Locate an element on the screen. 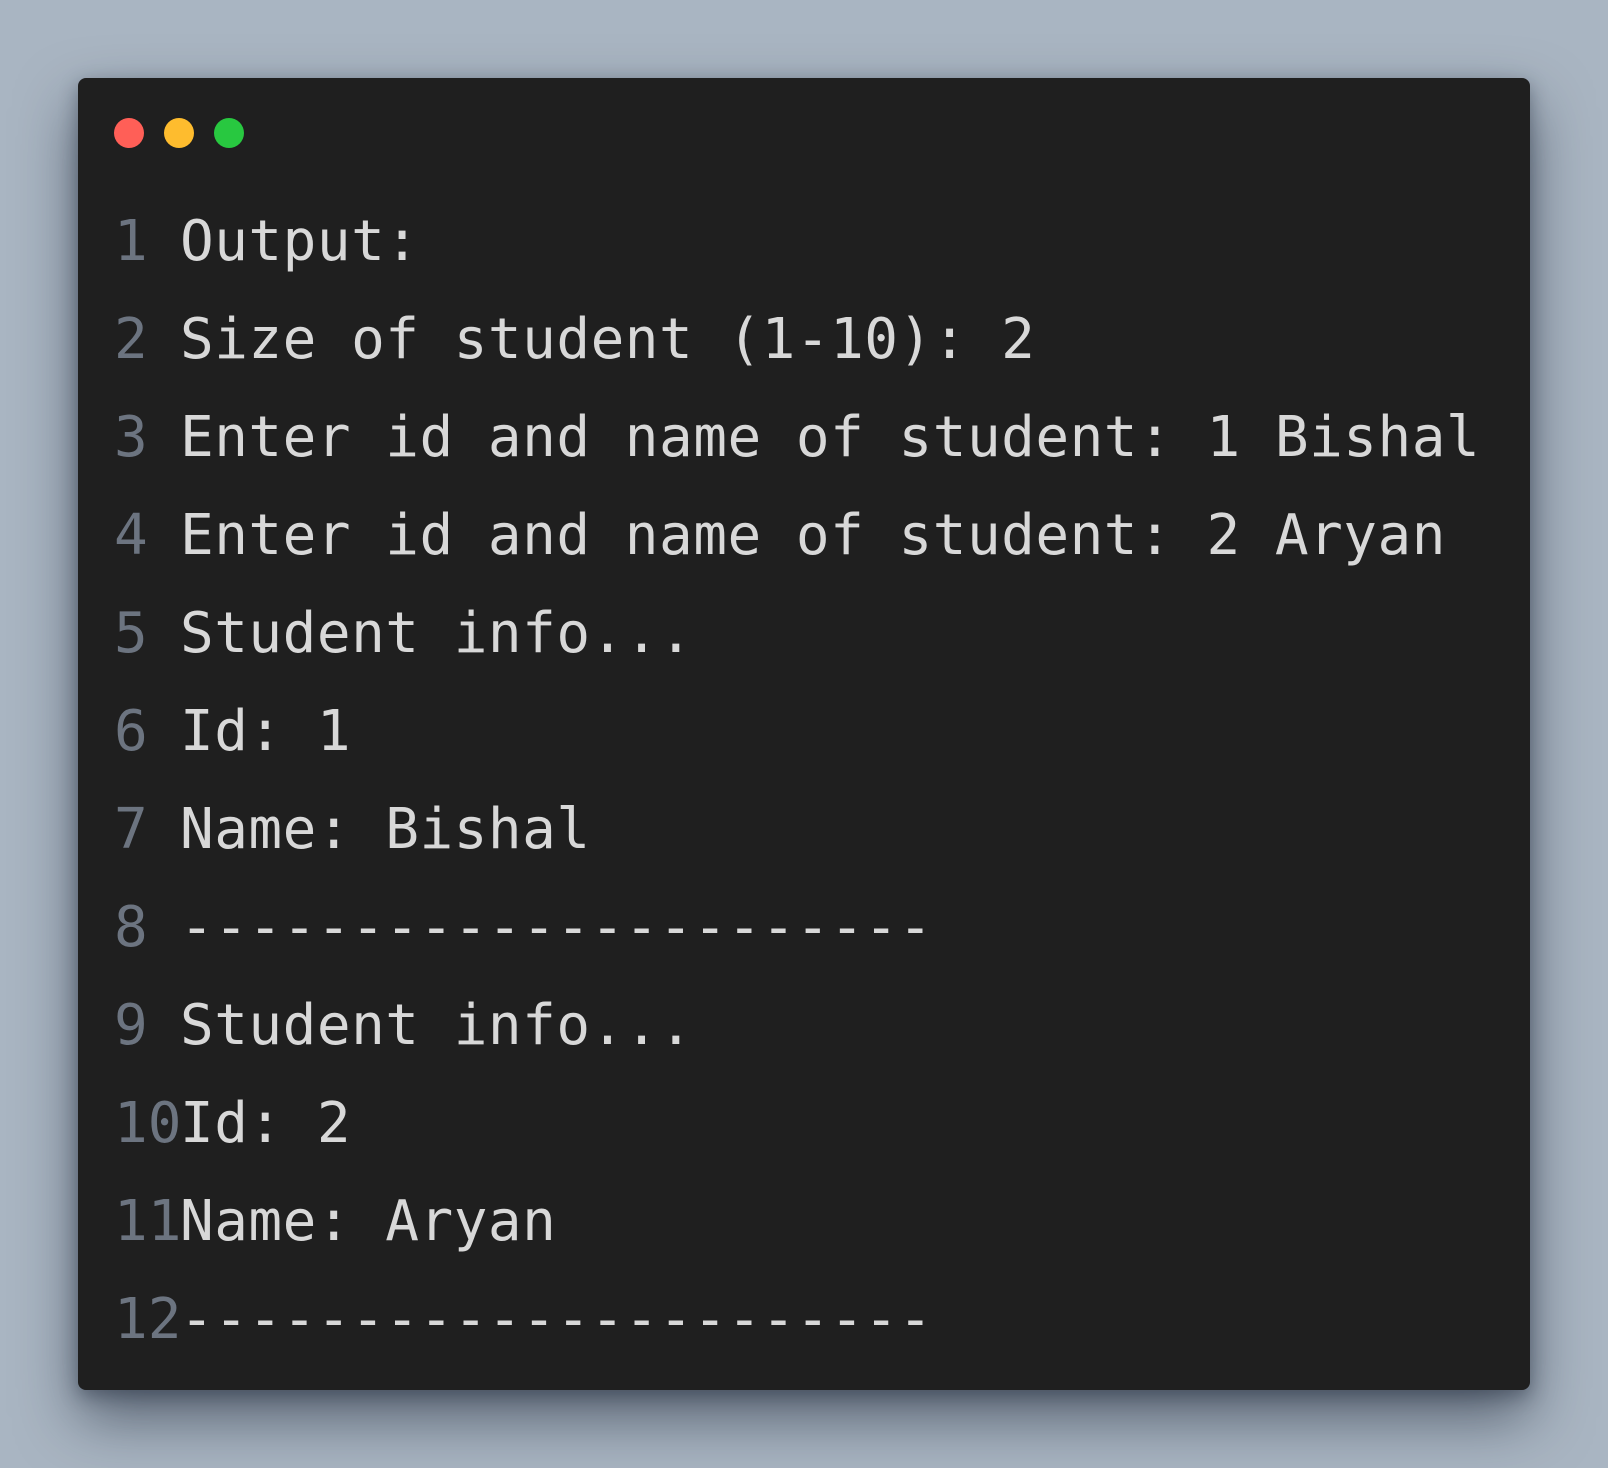 The image size is (1608, 1468). line-text: Id: 1 is located at coordinates (266, 731).